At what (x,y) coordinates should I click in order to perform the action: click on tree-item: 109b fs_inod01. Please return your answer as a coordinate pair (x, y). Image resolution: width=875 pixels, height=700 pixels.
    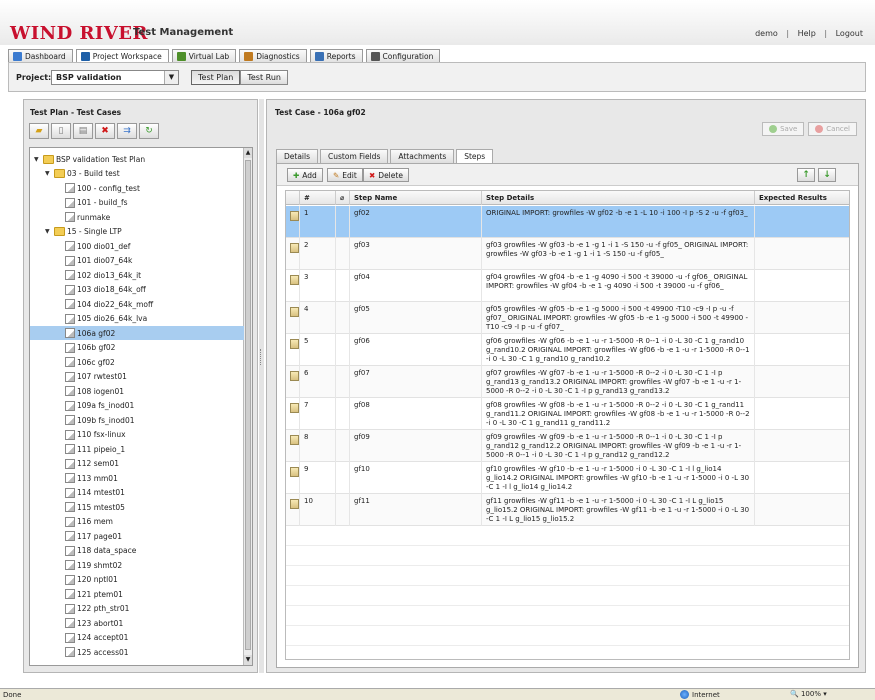
    Looking at the image, I should click on (137, 420).